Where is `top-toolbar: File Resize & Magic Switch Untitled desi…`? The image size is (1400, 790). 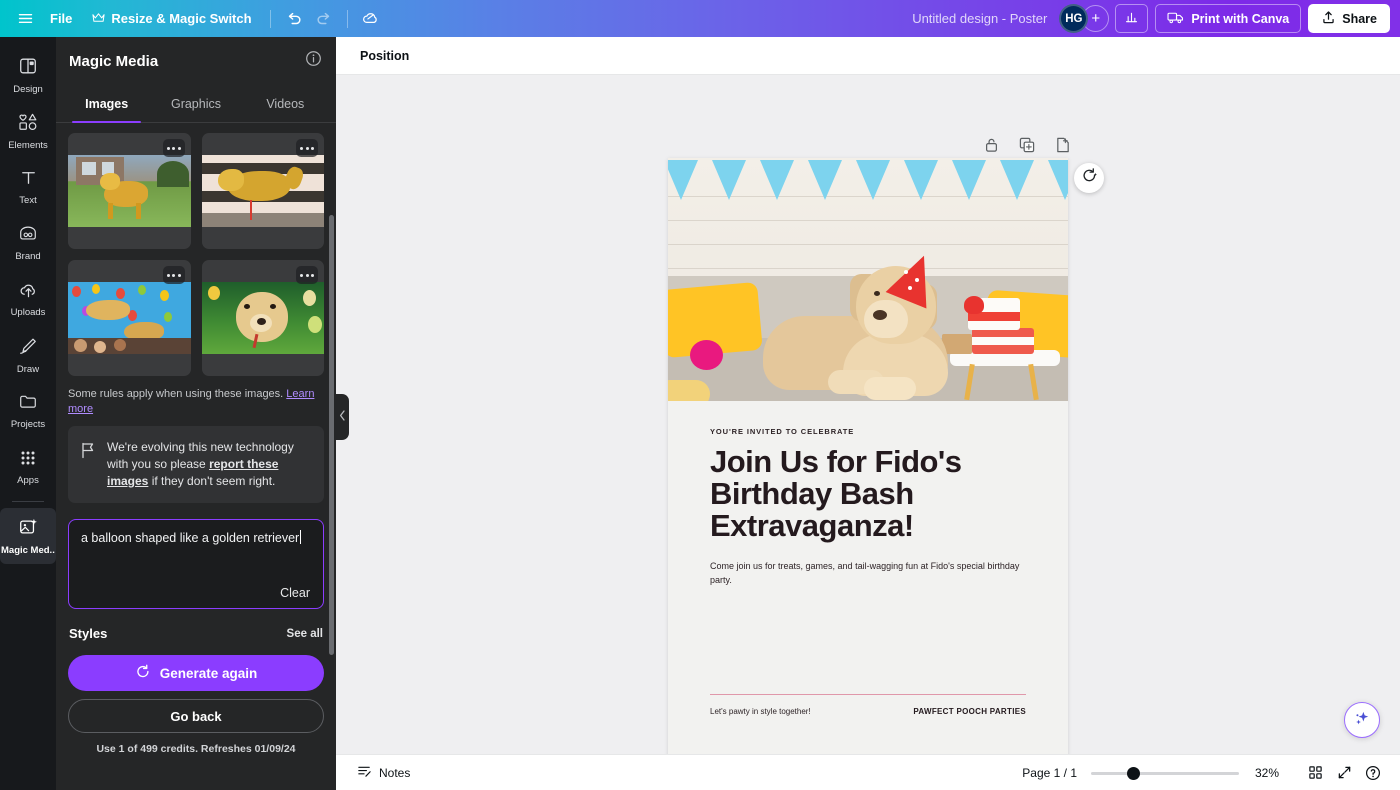
top-toolbar: File Resize & Magic Switch Untitled desi… is located at coordinates (700, 18).